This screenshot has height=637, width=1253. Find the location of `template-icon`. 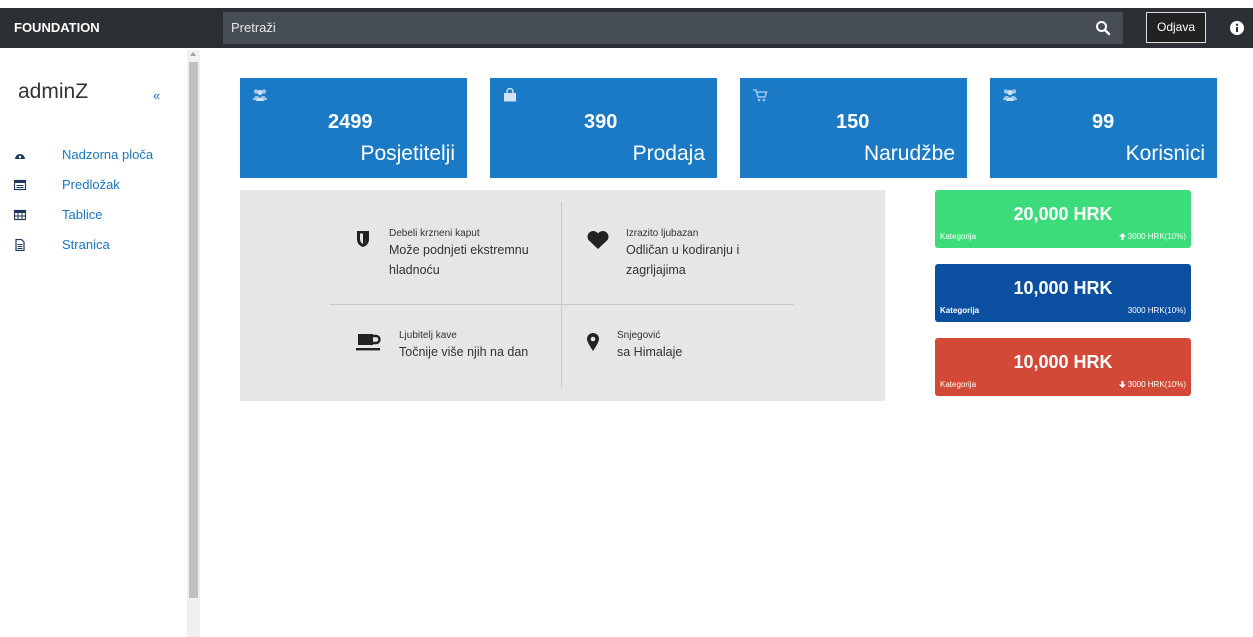

template-icon is located at coordinates (20, 185).